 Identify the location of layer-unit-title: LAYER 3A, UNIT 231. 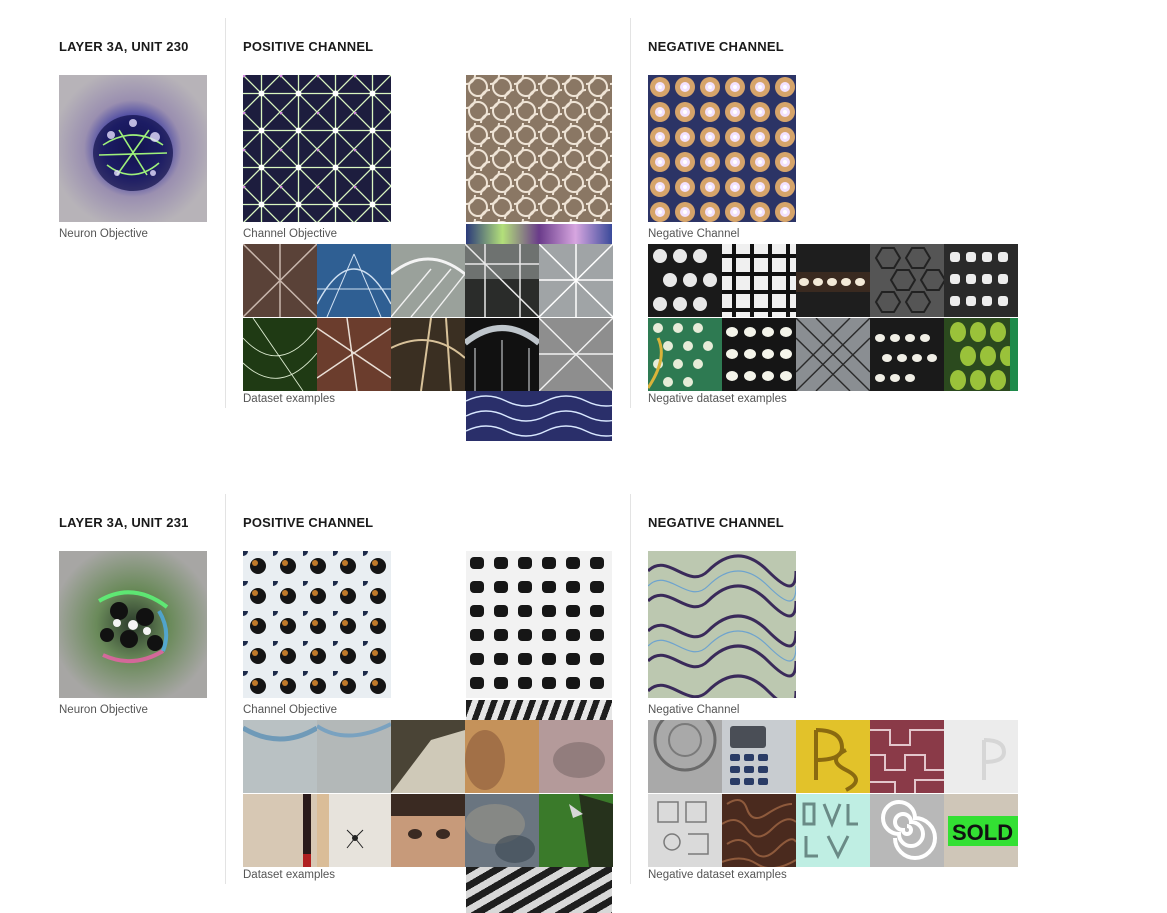
(124, 522).